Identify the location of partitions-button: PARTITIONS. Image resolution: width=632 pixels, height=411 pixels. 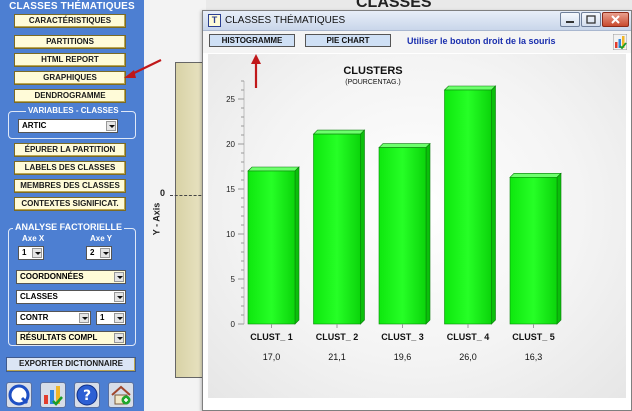
(70, 42).